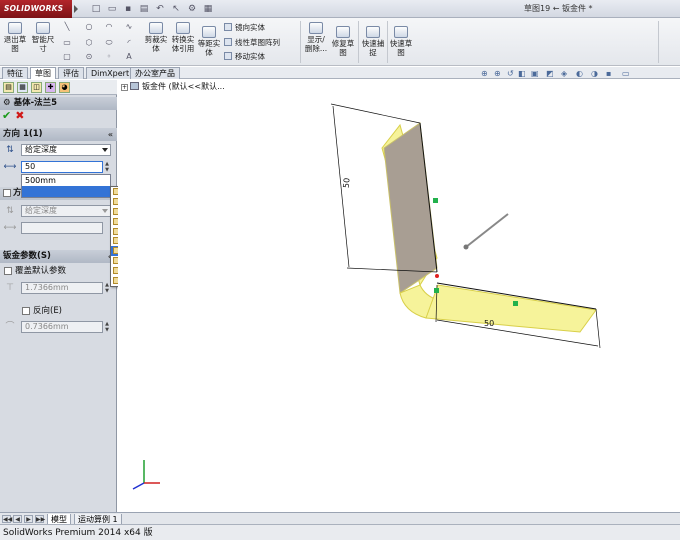  What do you see at coordinates (373, 32) in the screenshot?
I see `quick-snaps-icon` at bounding box center [373, 32].